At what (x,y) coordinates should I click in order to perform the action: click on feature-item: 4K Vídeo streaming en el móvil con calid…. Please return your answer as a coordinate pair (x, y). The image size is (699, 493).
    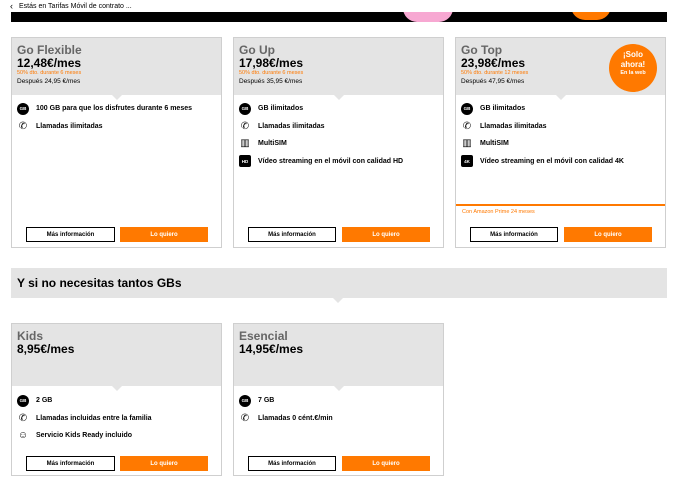
    Looking at the image, I should click on (560, 162).